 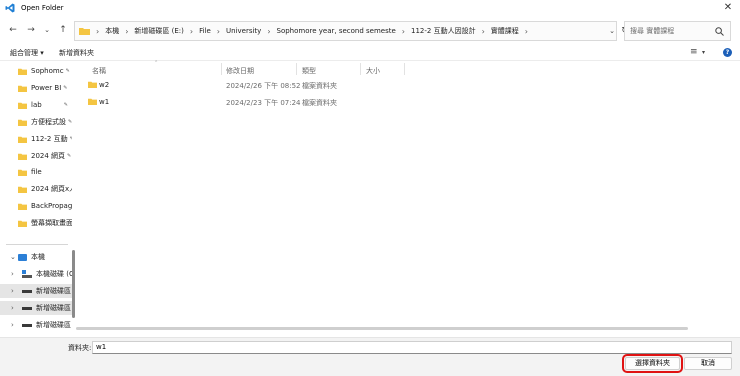 What do you see at coordinates (47, 30) in the screenshot?
I see `recent-chevron-icon: ⌄` at bounding box center [47, 30].